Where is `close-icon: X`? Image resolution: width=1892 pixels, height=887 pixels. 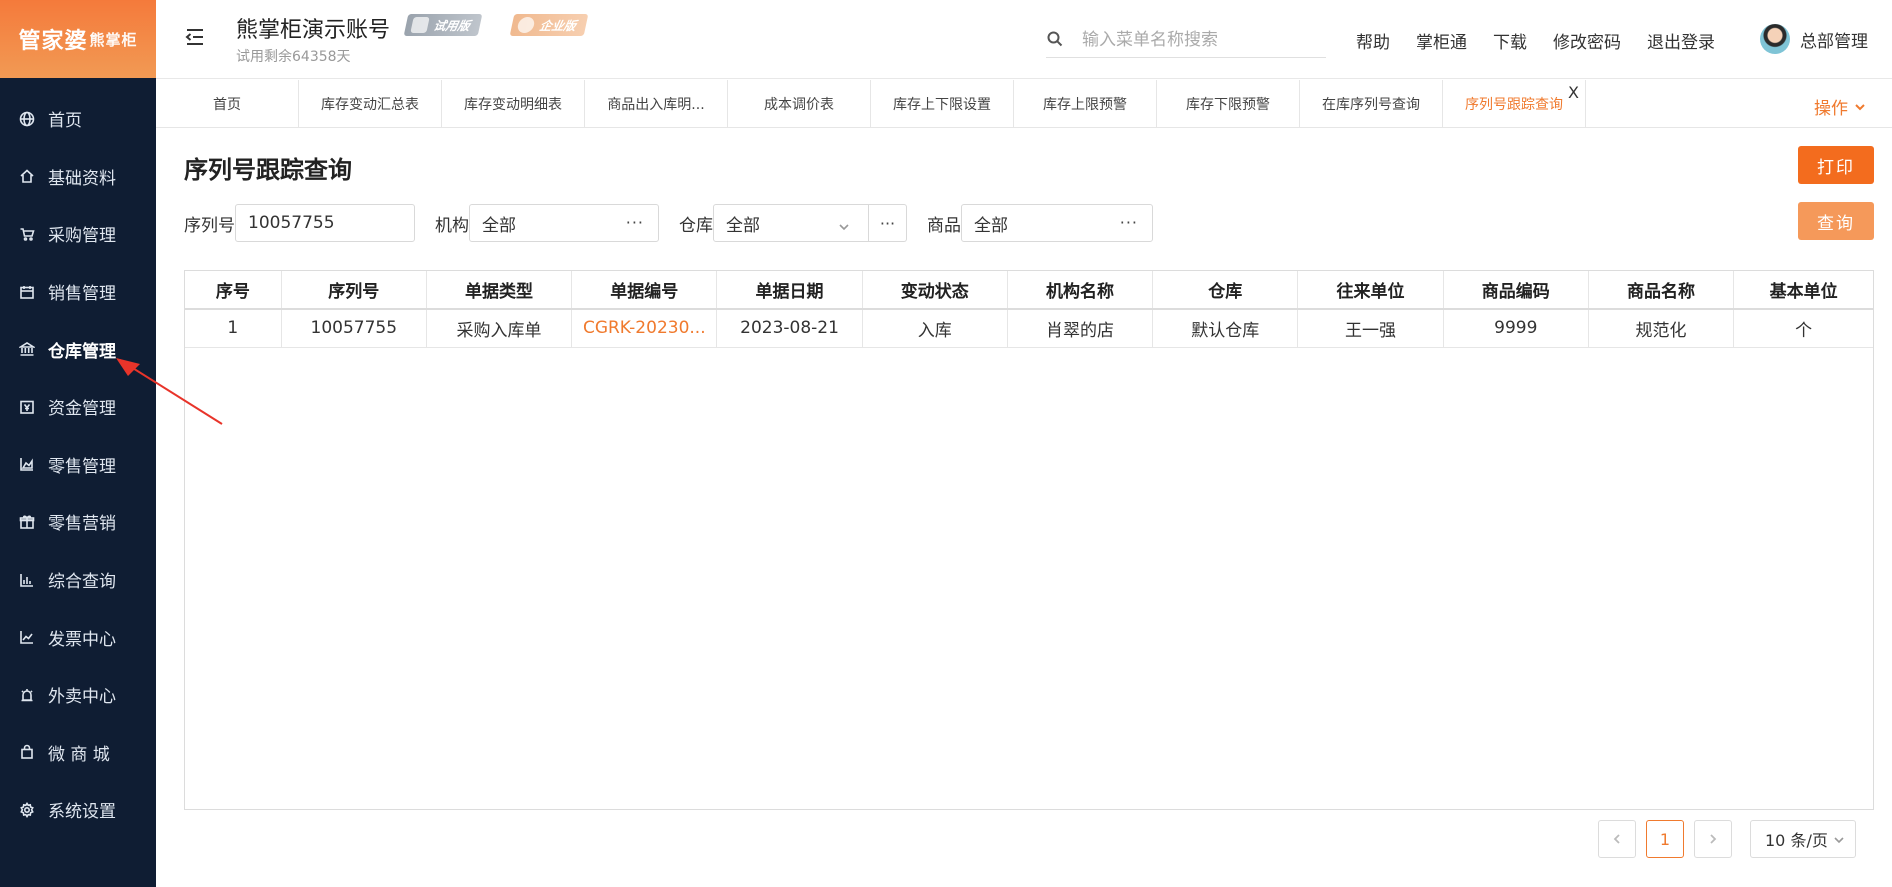 close-icon: X is located at coordinates (1573, 92).